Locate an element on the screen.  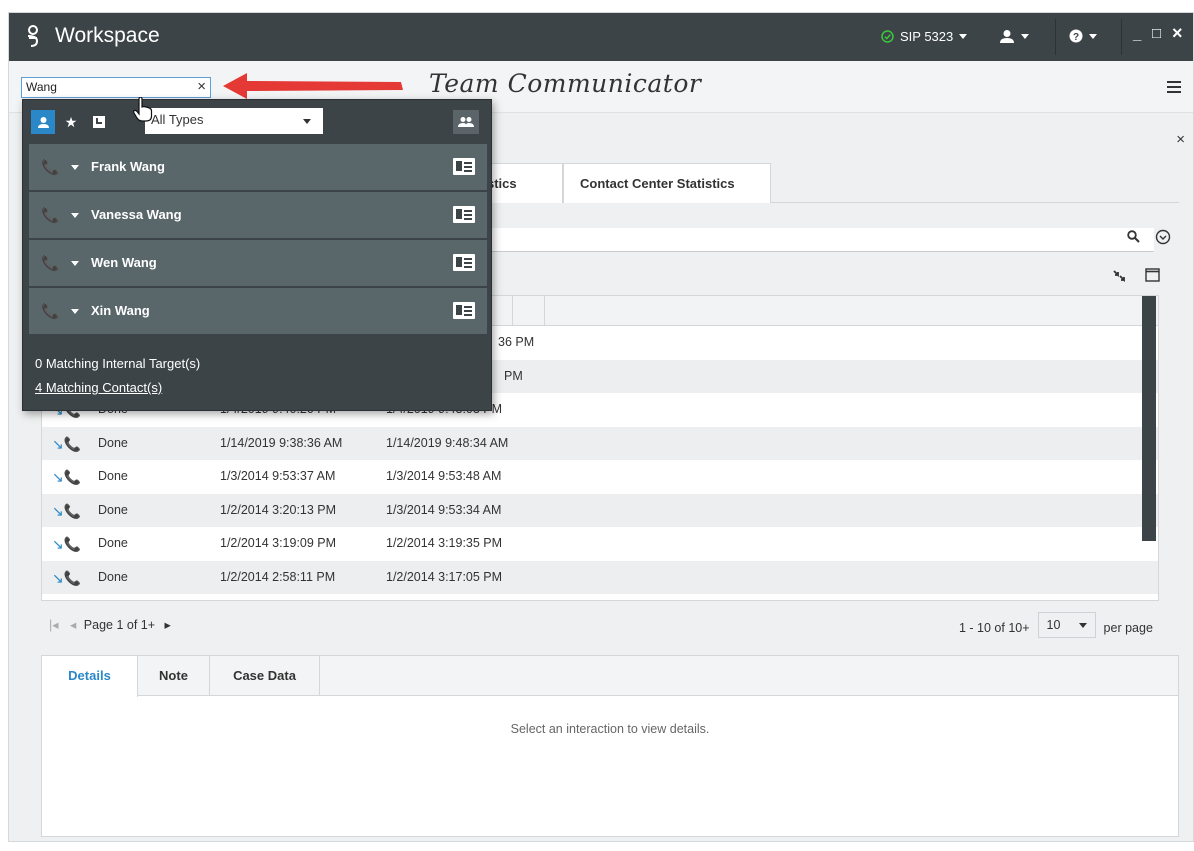
contact-name: Frank Wang is located at coordinates (128, 166).